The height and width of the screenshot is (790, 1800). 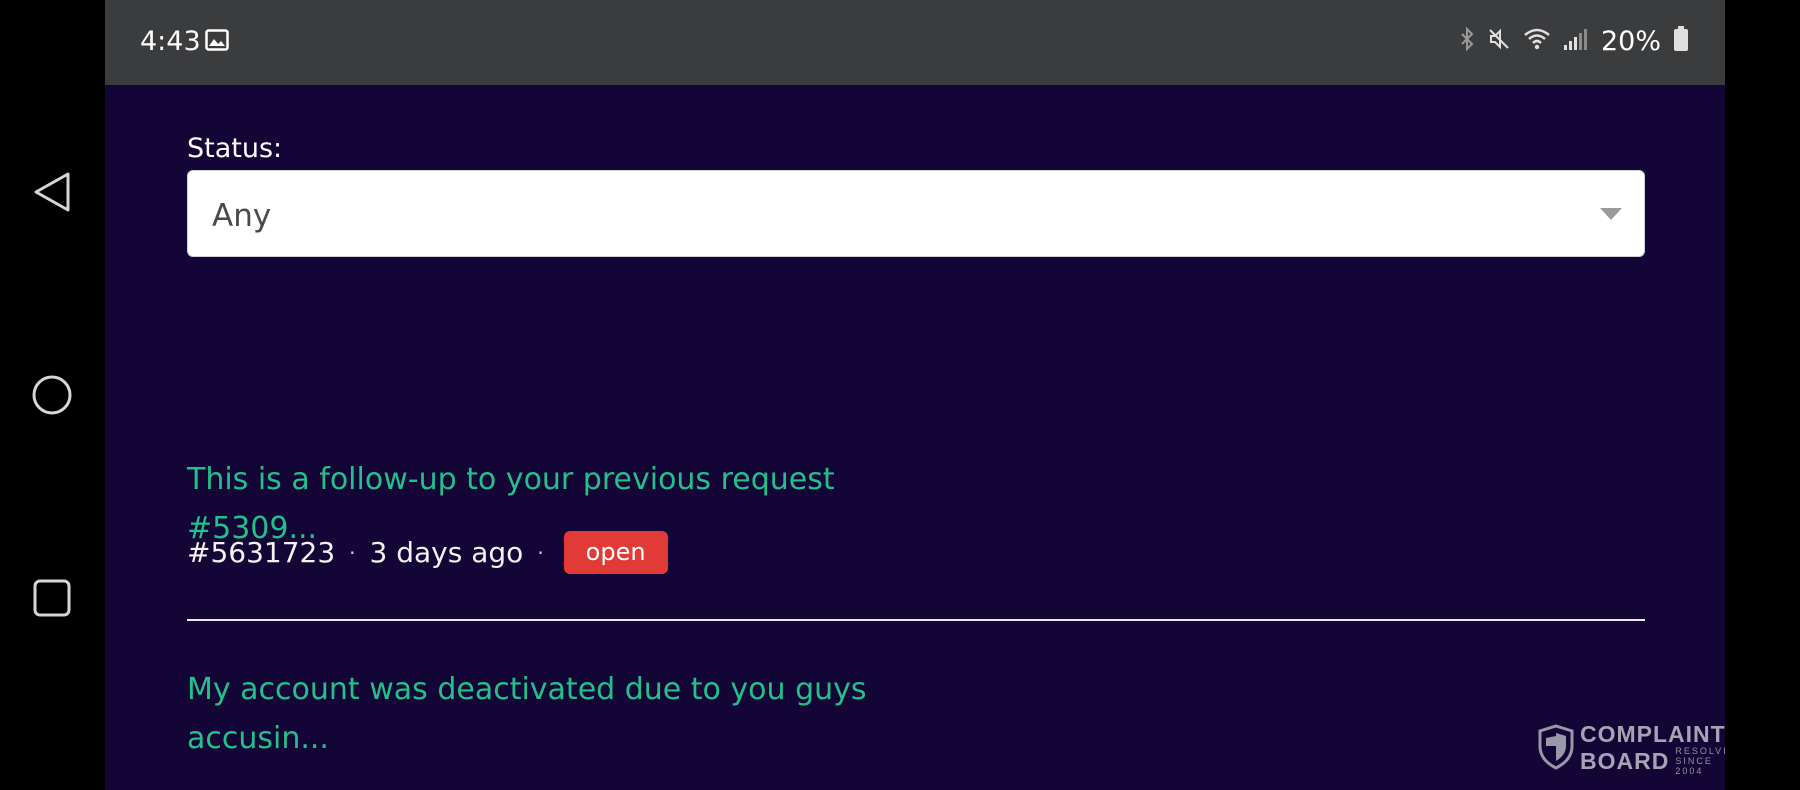 I want to click on status-bar: 4:43 20%, so click(x=915, y=42).